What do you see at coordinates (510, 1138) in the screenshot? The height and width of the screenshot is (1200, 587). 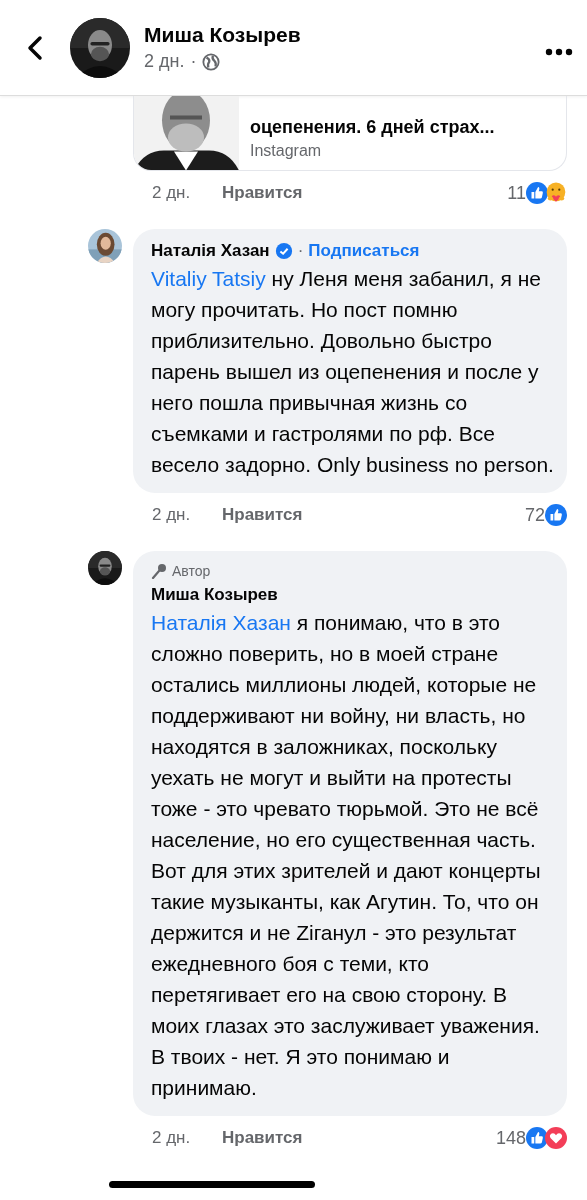 I see `reaction-count: 148` at bounding box center [510, 1138].